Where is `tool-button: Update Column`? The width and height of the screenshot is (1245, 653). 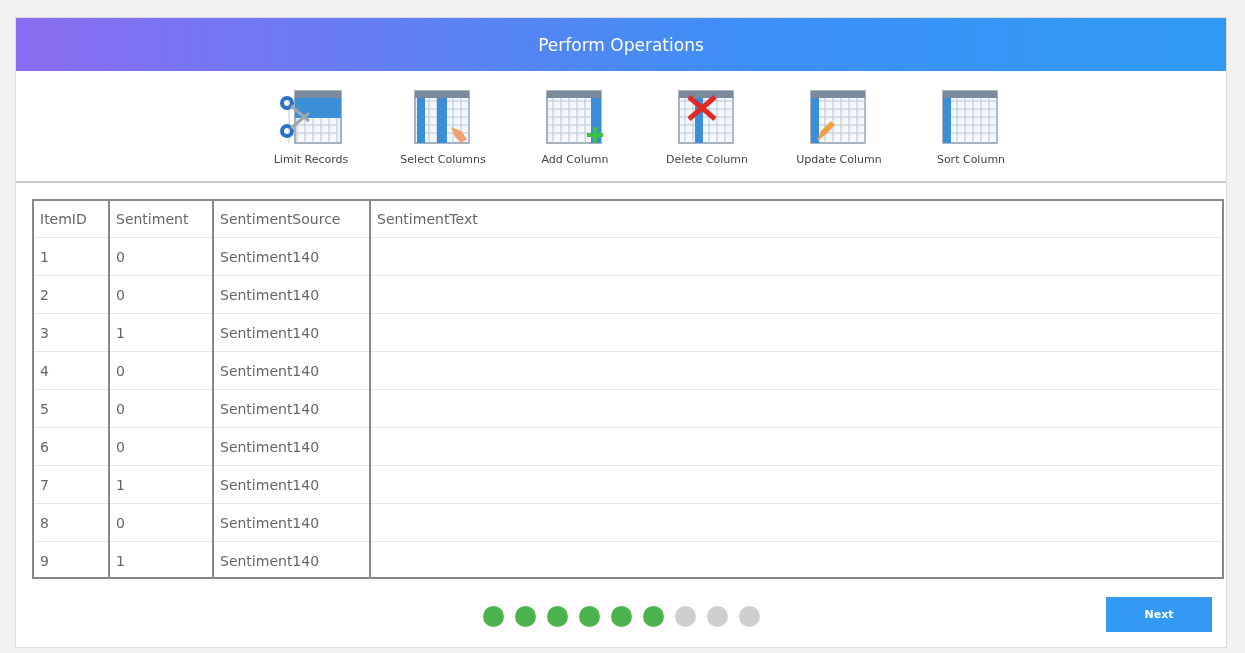
tool-button: Update Column is located at coordinates (839, 126).